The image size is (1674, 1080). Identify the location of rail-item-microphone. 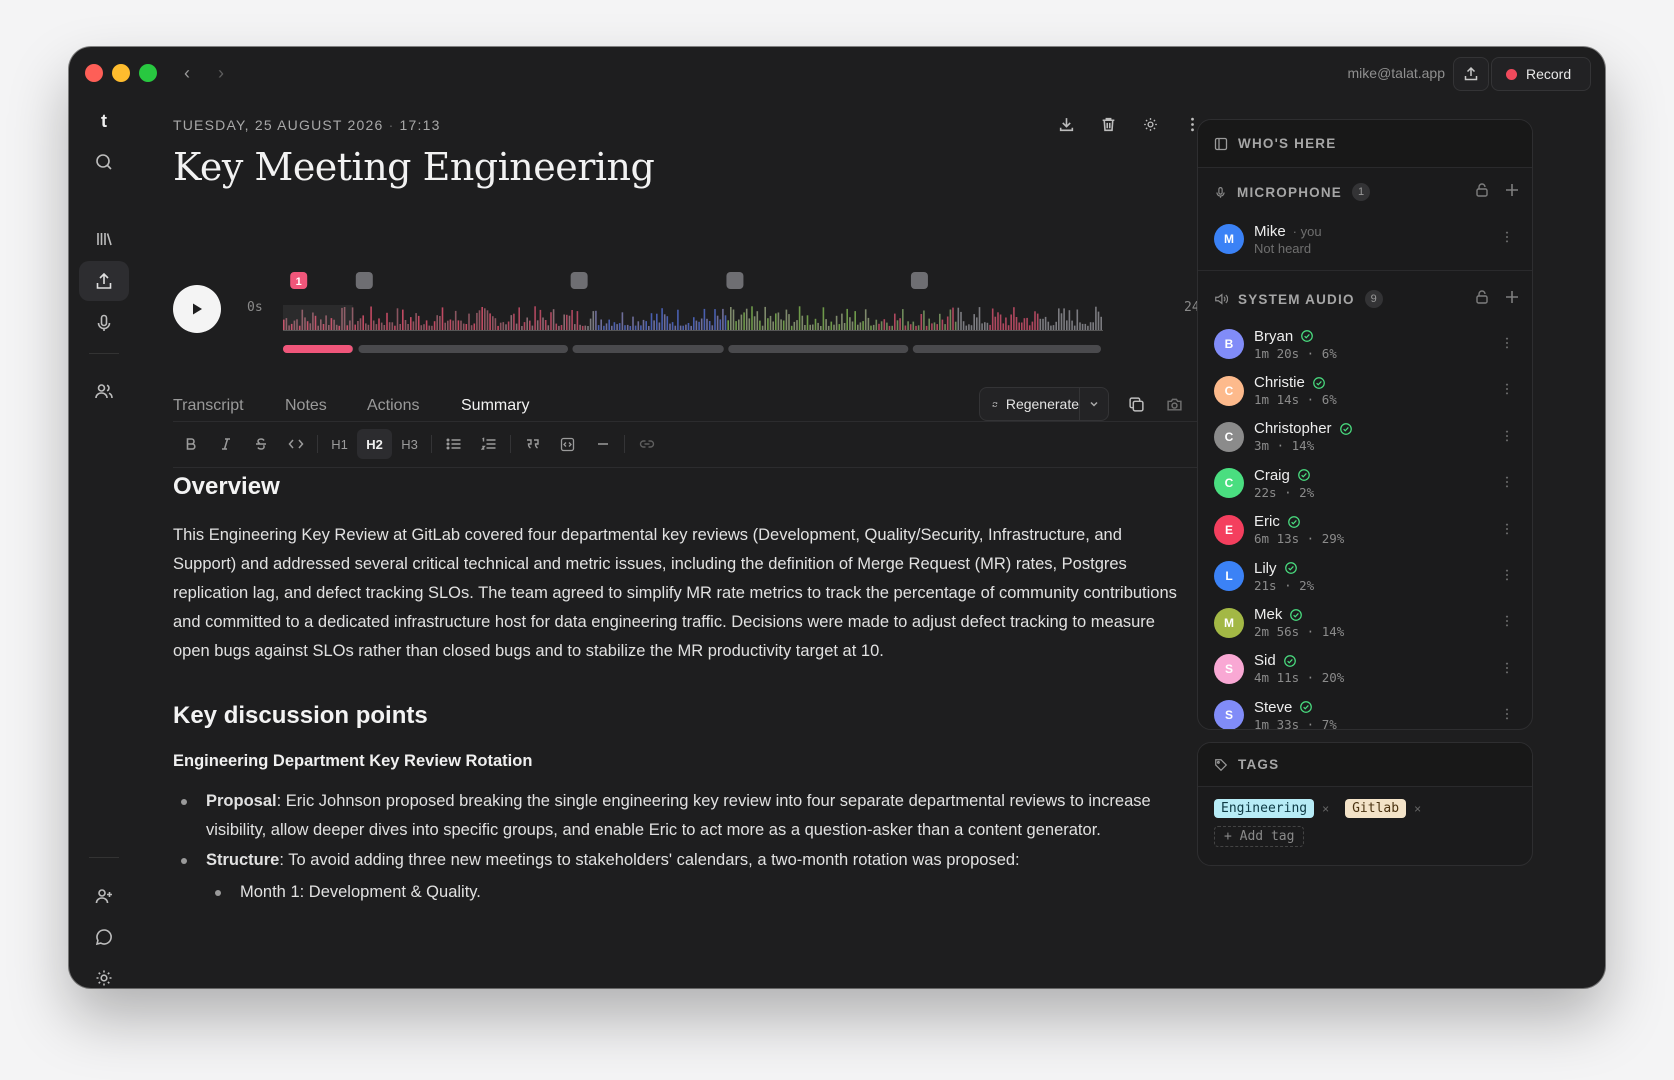
(104, 323).